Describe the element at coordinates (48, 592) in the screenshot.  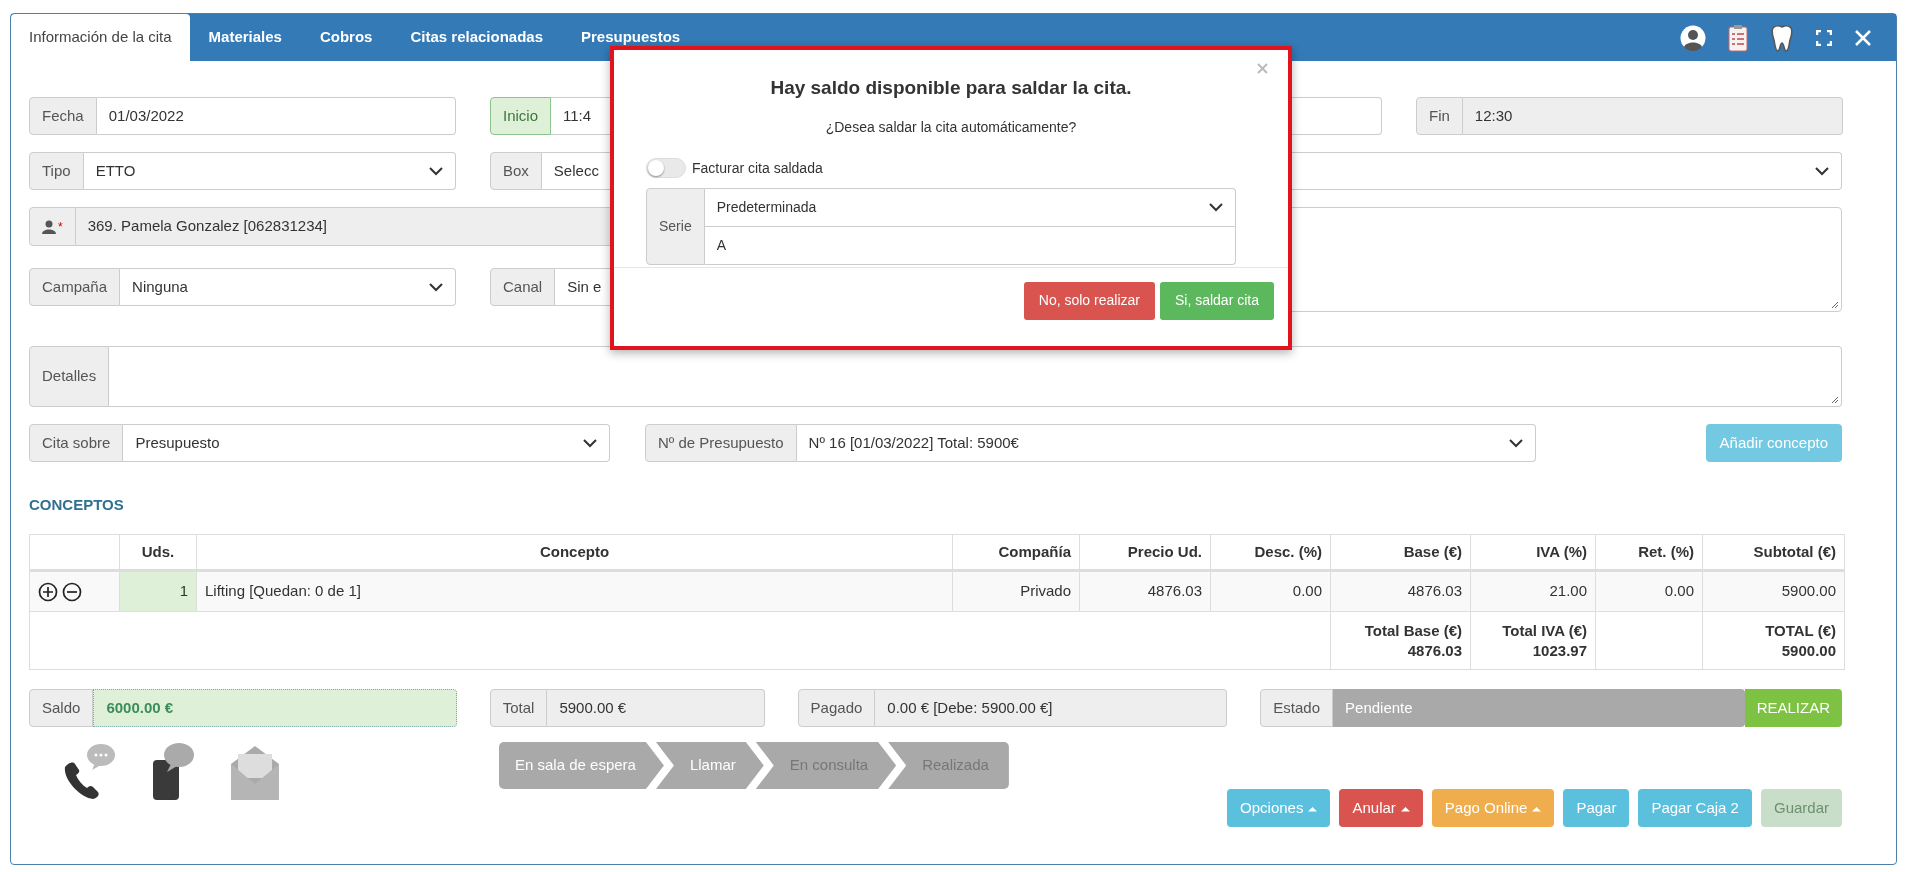
I see `add-icon` at that location.